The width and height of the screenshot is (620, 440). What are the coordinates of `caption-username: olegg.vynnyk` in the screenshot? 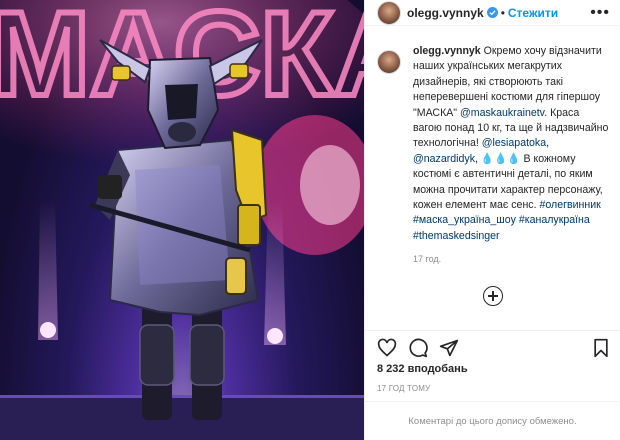 It's located at (447, 51).